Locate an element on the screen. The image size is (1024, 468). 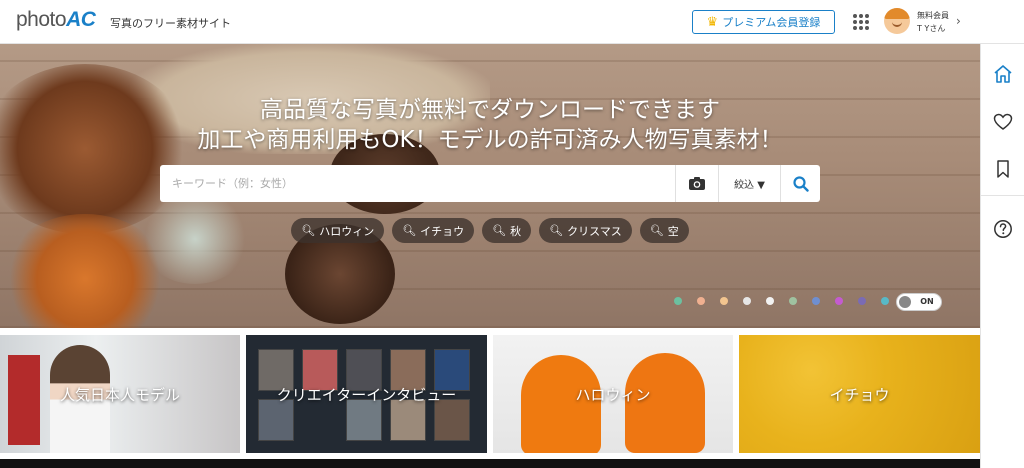
home-icon is located at coordinates (1003, 74).